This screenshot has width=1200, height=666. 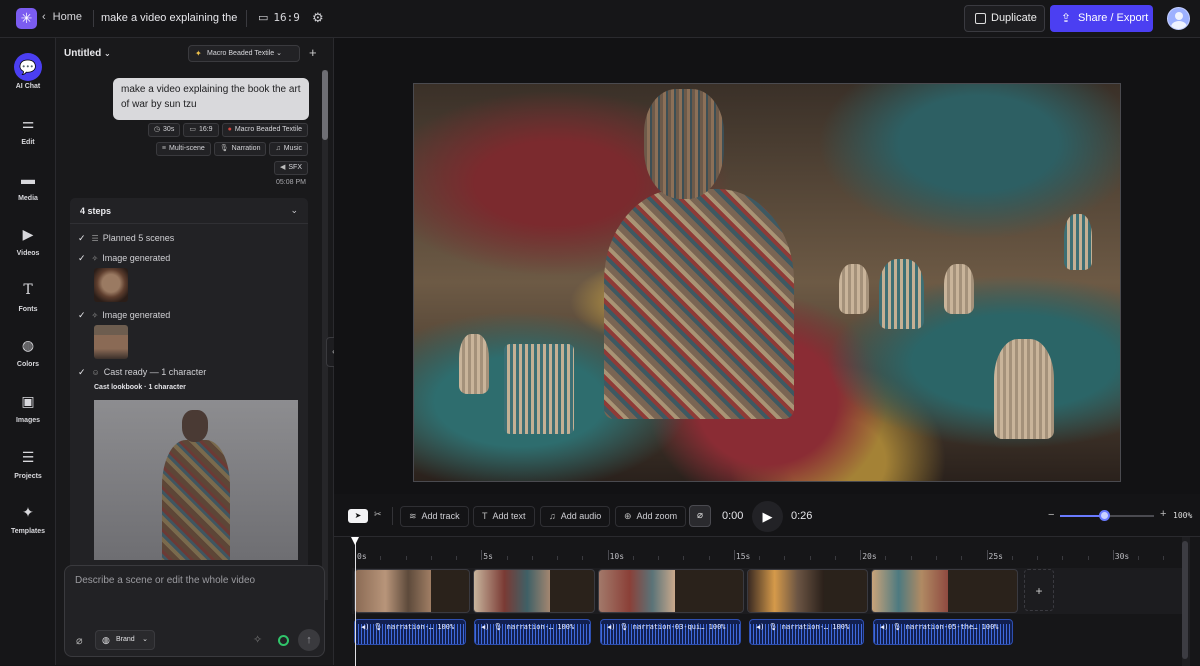 What do you see at coordinates (244, 53) in the screenshot?
I see `style-selector: ✦ Macro Beaded Textile ⌄` at bounding box center [244, 53].